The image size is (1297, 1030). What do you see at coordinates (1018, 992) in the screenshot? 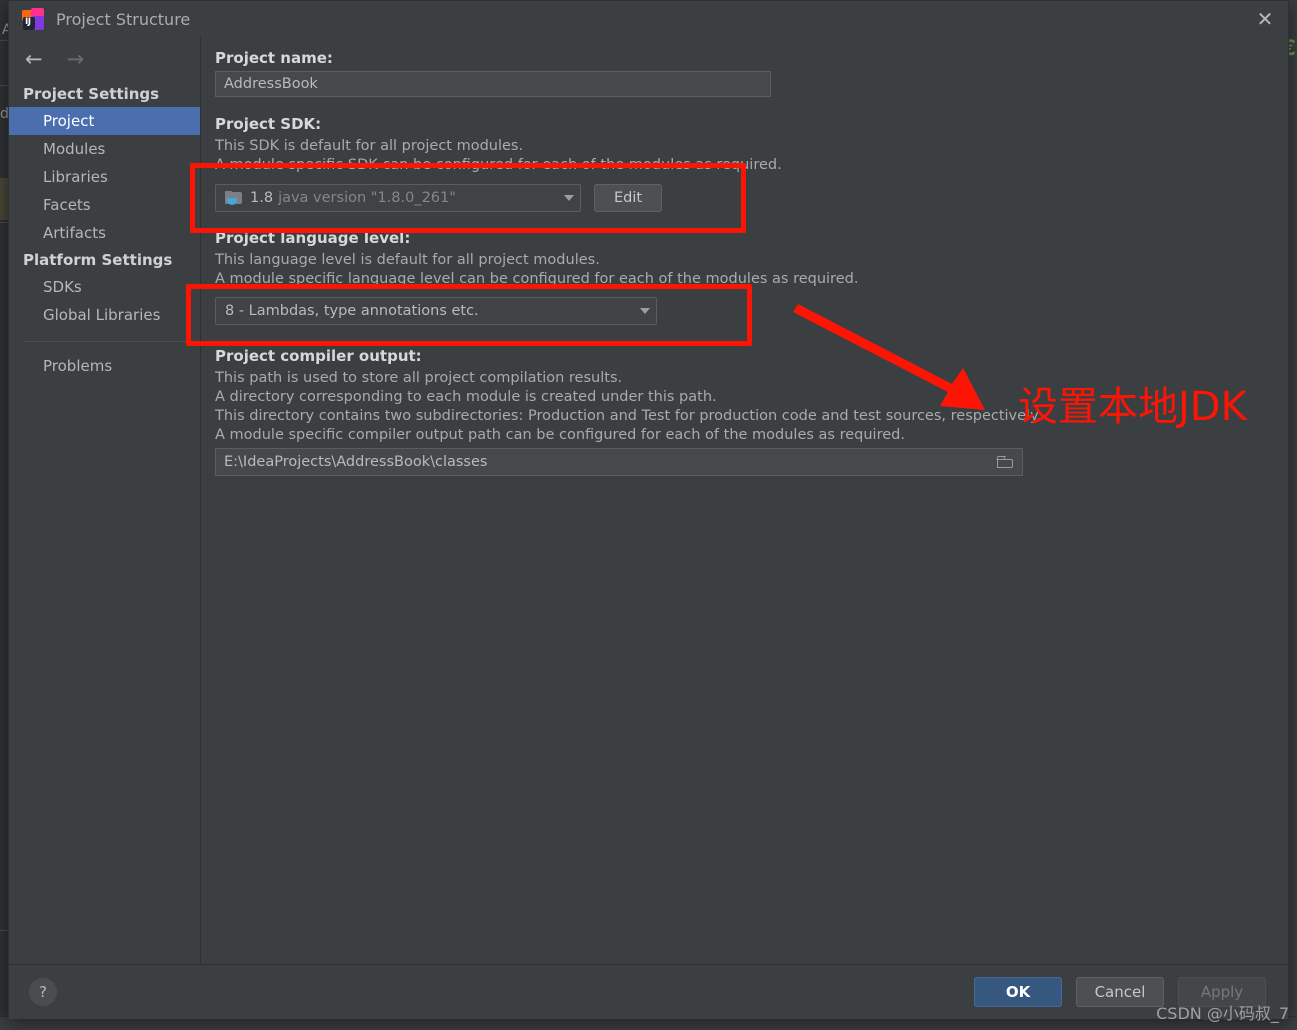
I see `ok-button: OK` at bounding box center [1018, 992].